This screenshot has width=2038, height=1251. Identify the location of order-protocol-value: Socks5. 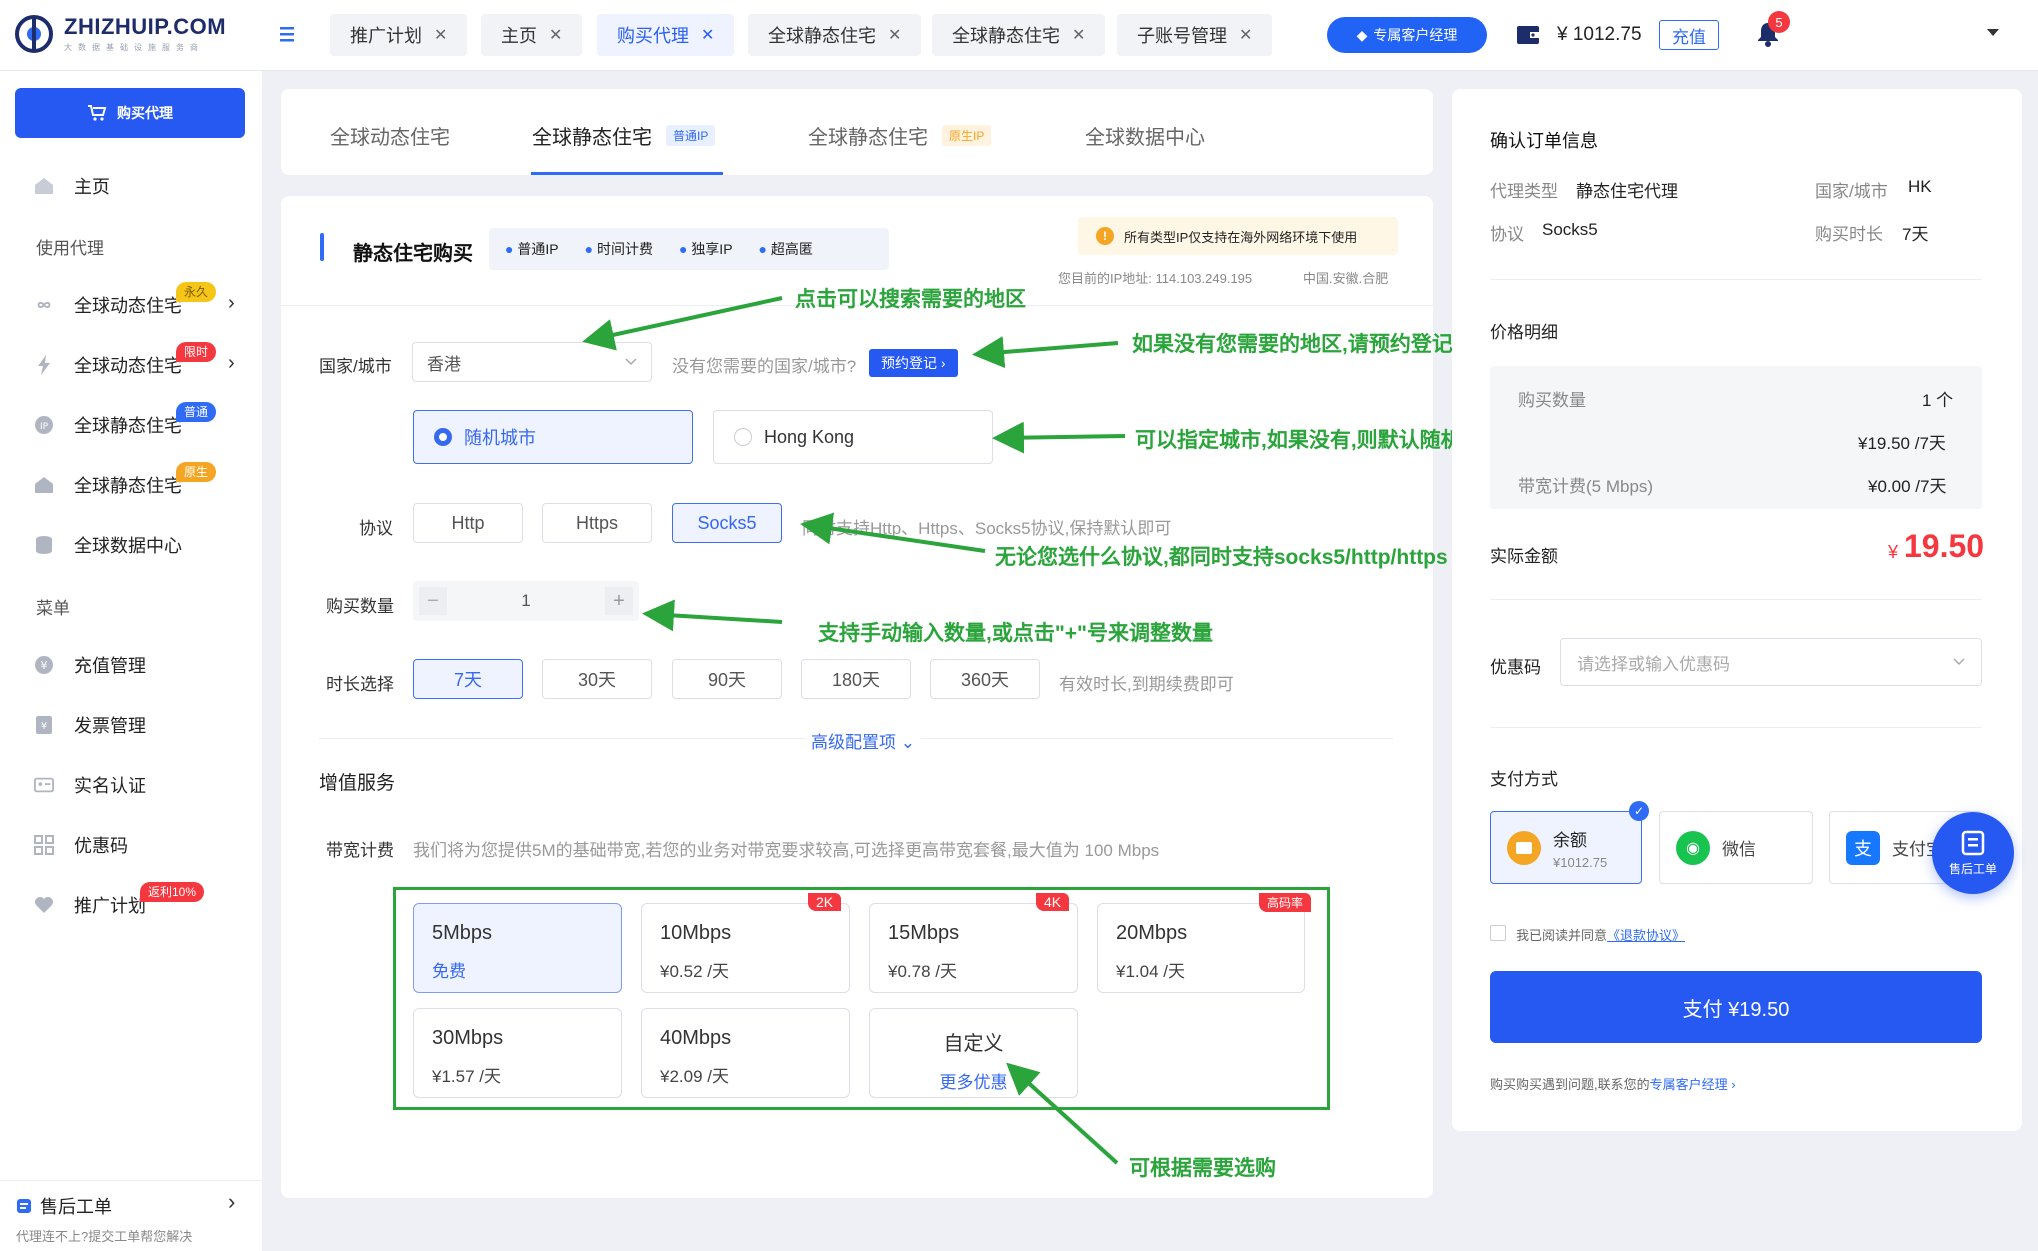
(1570, 229).